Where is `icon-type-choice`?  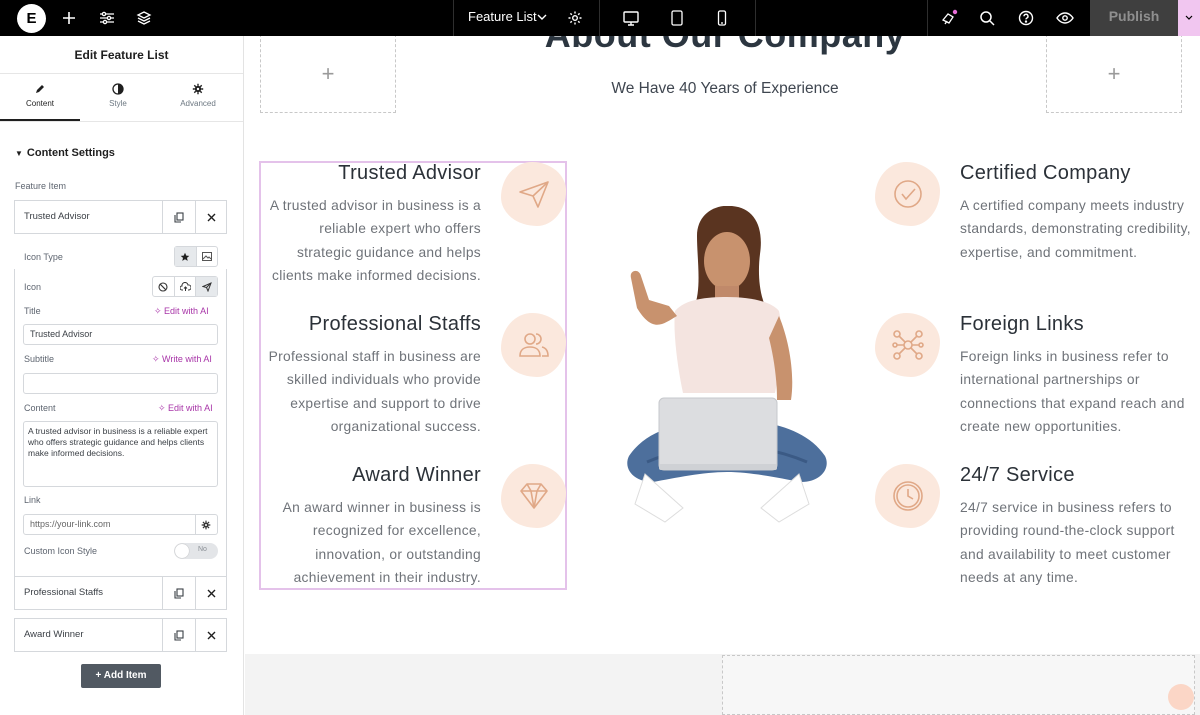 icon-type-choice is located at coordinates (196, 256).